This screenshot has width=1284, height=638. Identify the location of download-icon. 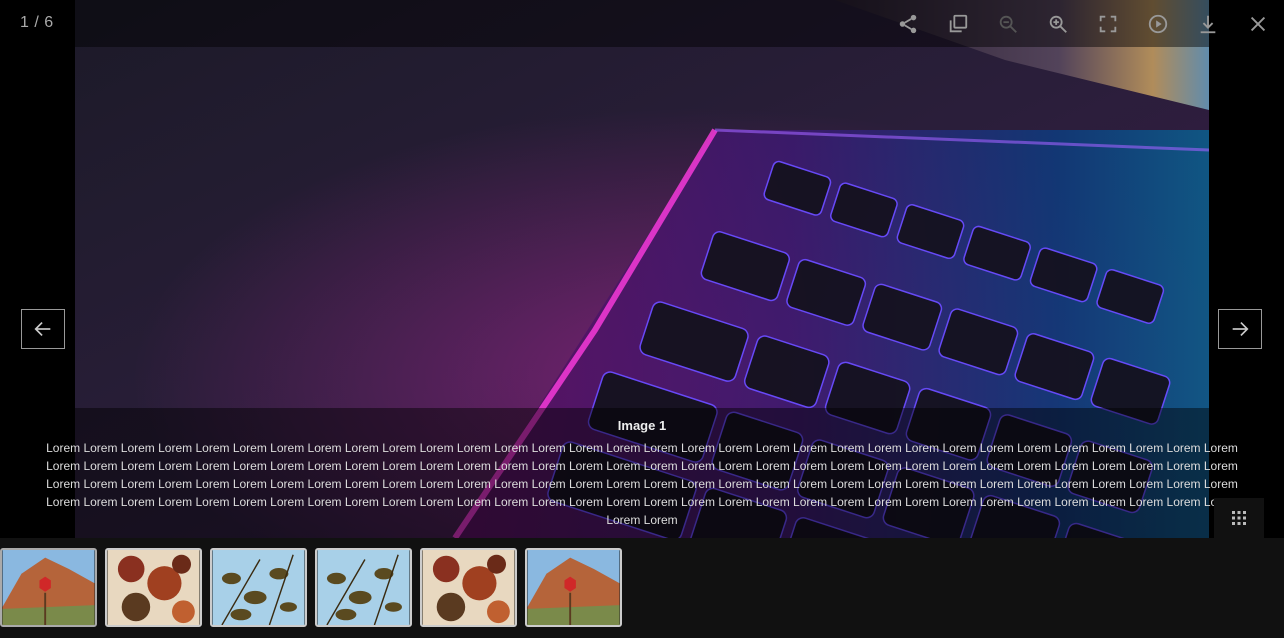
(1208, 24).